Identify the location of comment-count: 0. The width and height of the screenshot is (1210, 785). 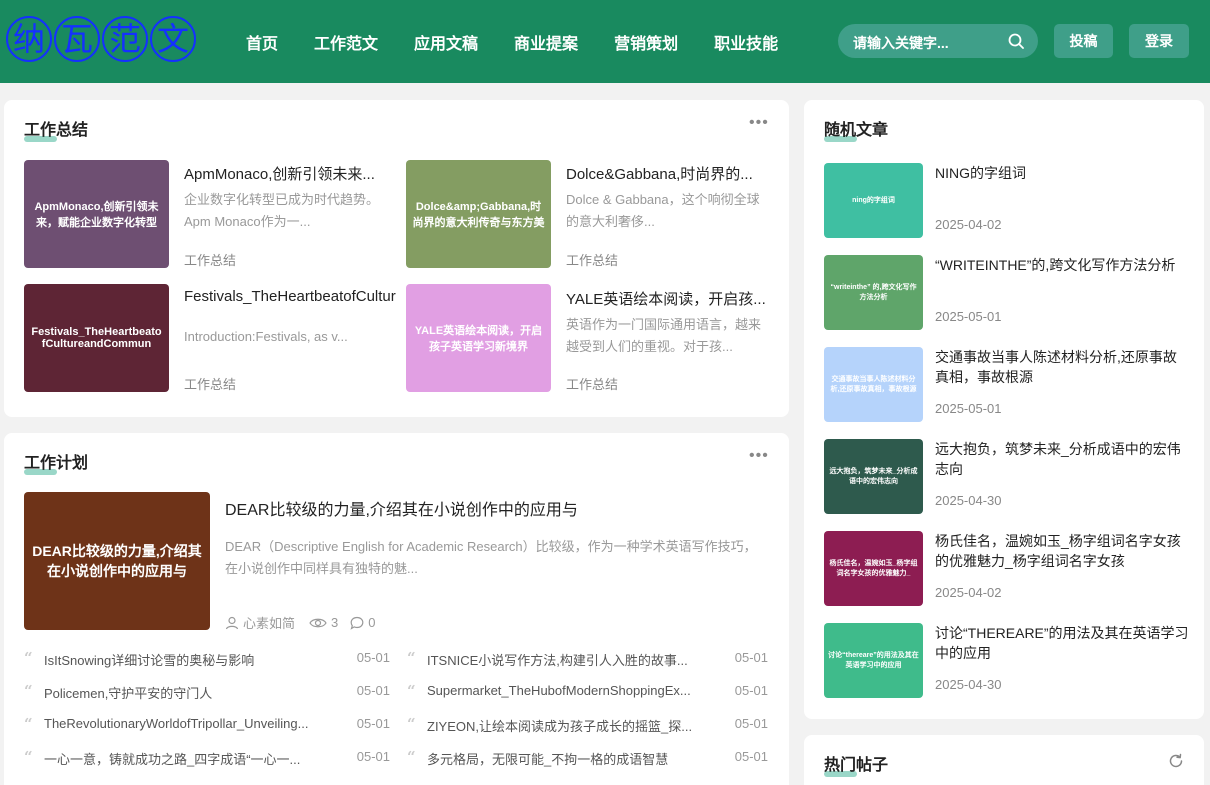
(372, 622).